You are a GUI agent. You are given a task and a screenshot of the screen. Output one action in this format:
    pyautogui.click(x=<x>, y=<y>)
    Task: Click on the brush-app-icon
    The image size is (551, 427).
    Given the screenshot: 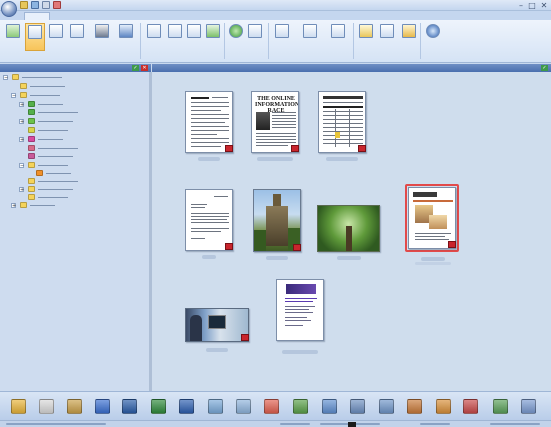 What is the action you would take?
    pyautogui.click(x=74, y=406)
    